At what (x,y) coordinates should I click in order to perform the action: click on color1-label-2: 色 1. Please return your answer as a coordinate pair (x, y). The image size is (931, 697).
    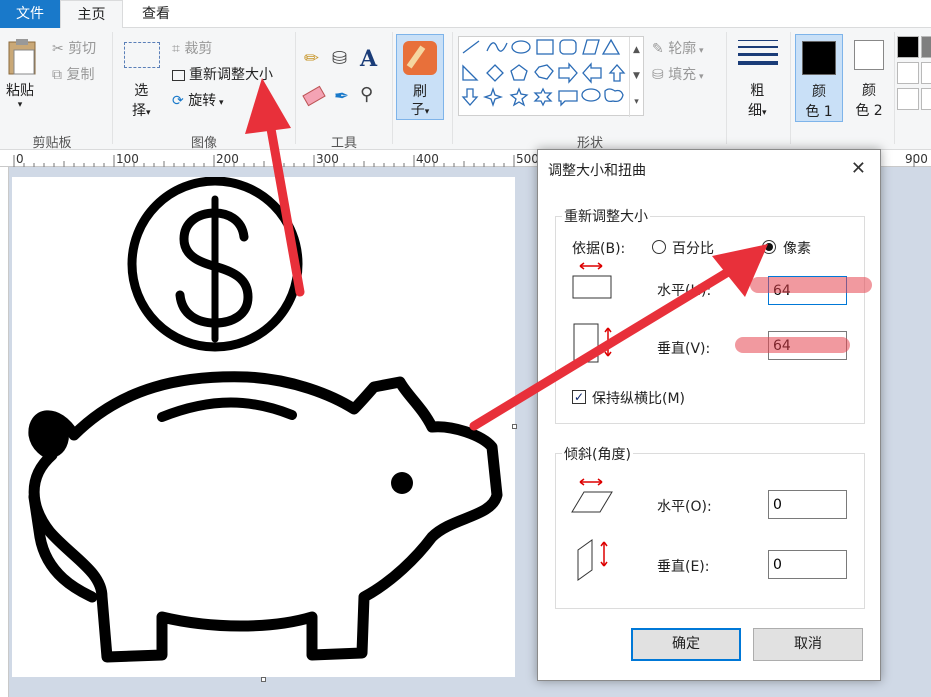
    Looking at the image, I should click on (819, 112).